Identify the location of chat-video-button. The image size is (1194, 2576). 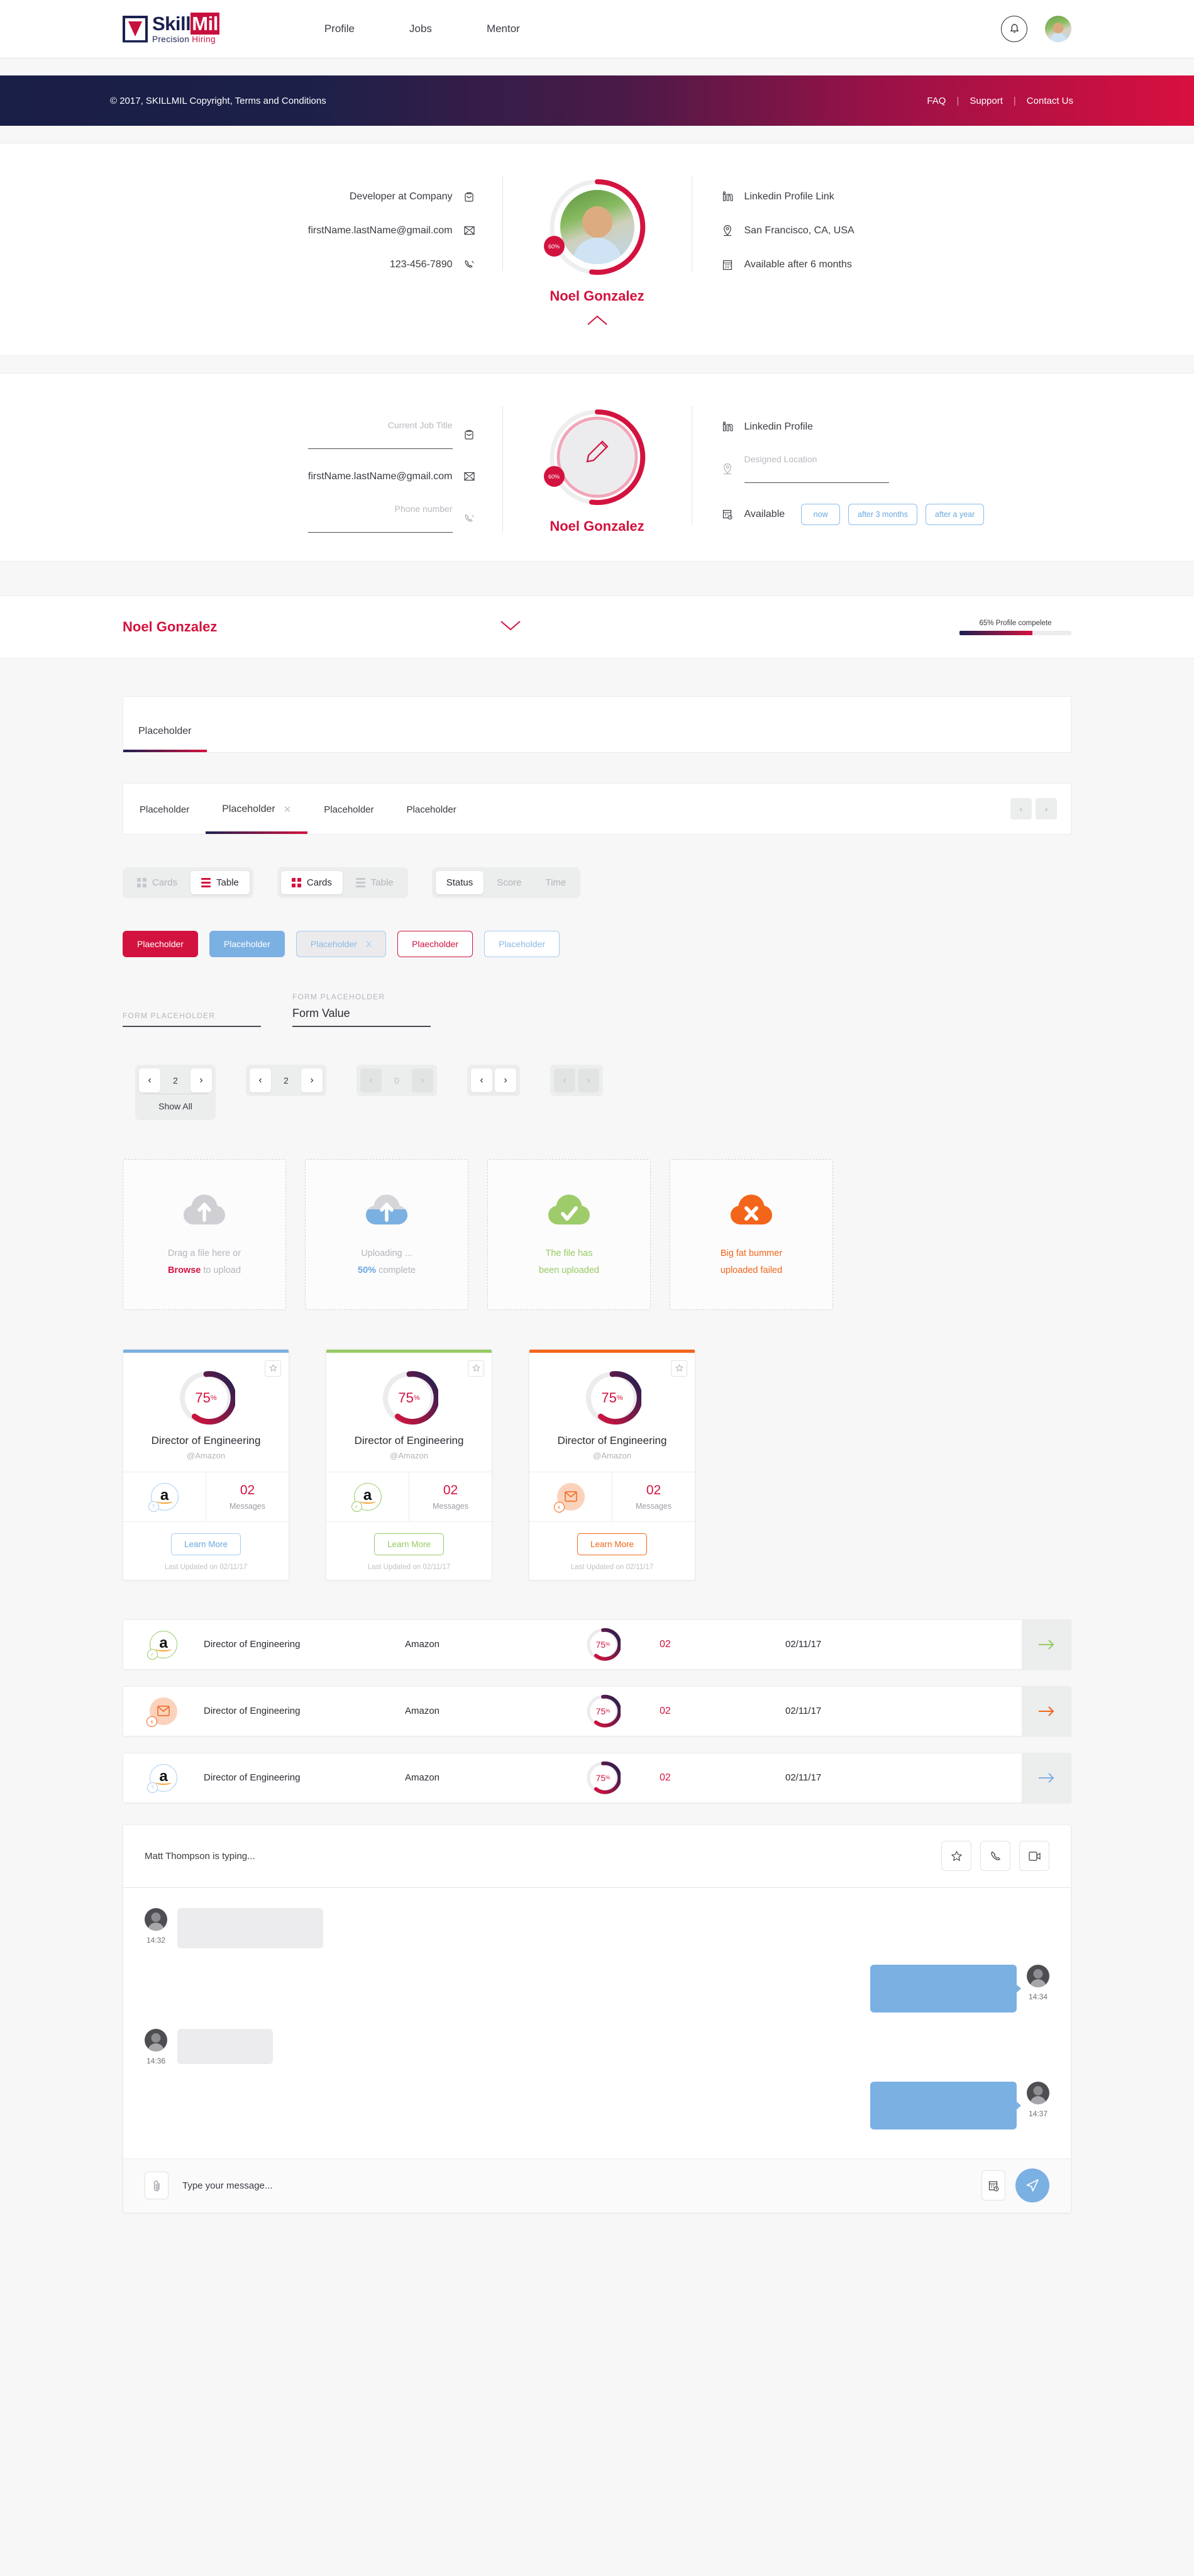
(1034, 1856).